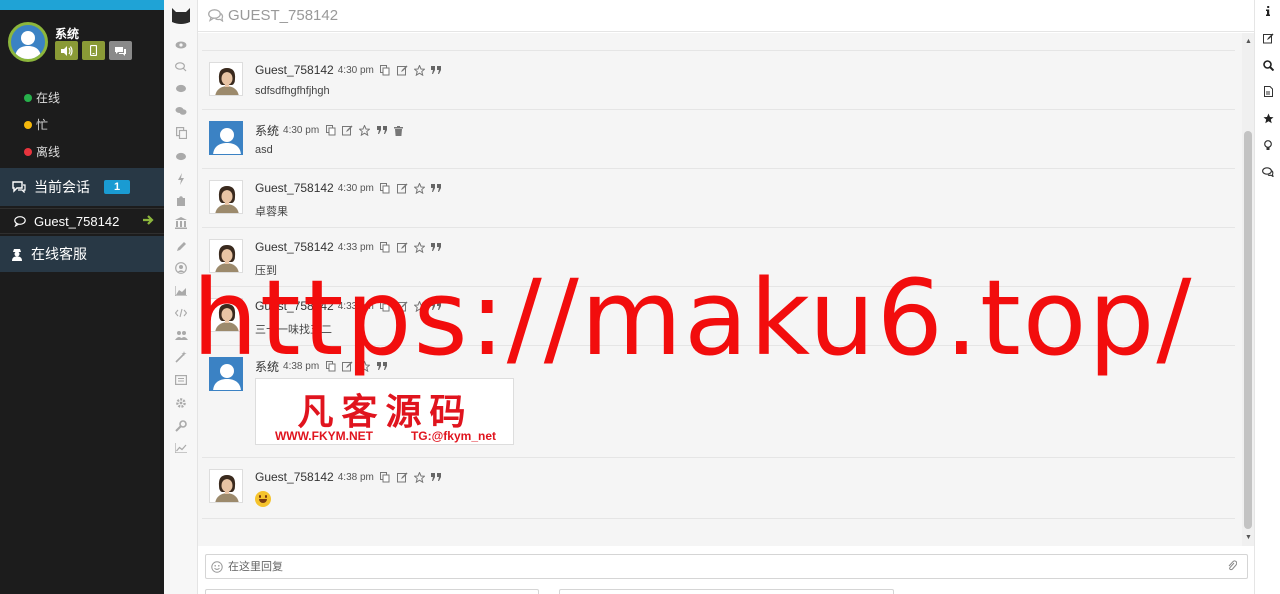 Image resolution: width=1280 pixels, height=594 pixels. I want to click on bottom-panel-right, so click(726, 591).